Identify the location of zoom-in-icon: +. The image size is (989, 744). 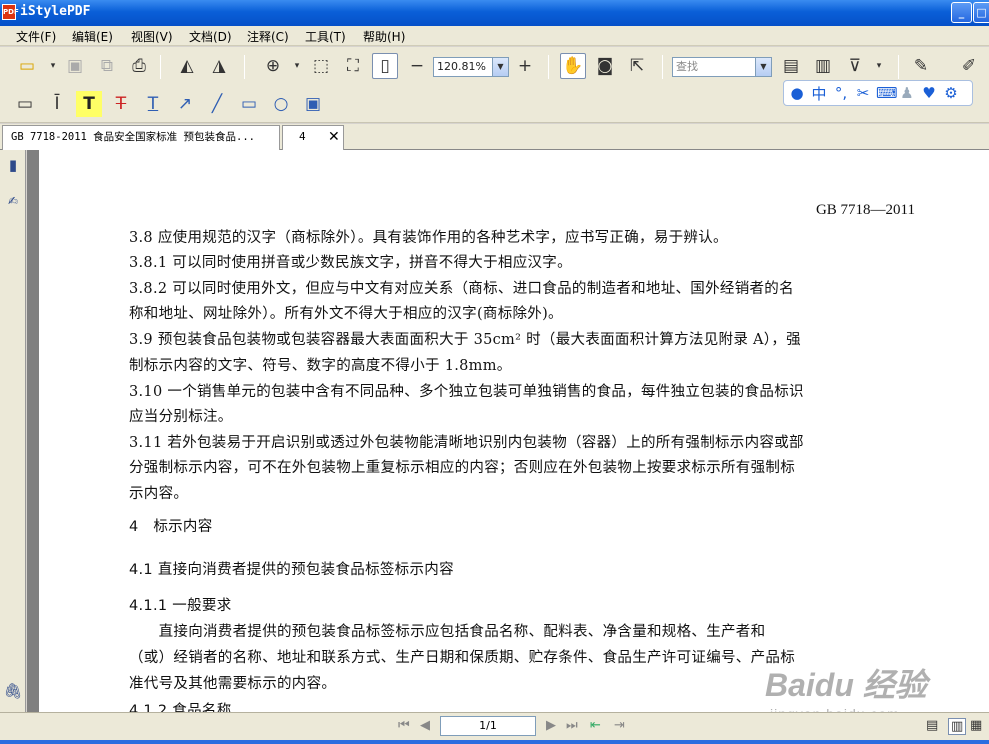
(525, 66).